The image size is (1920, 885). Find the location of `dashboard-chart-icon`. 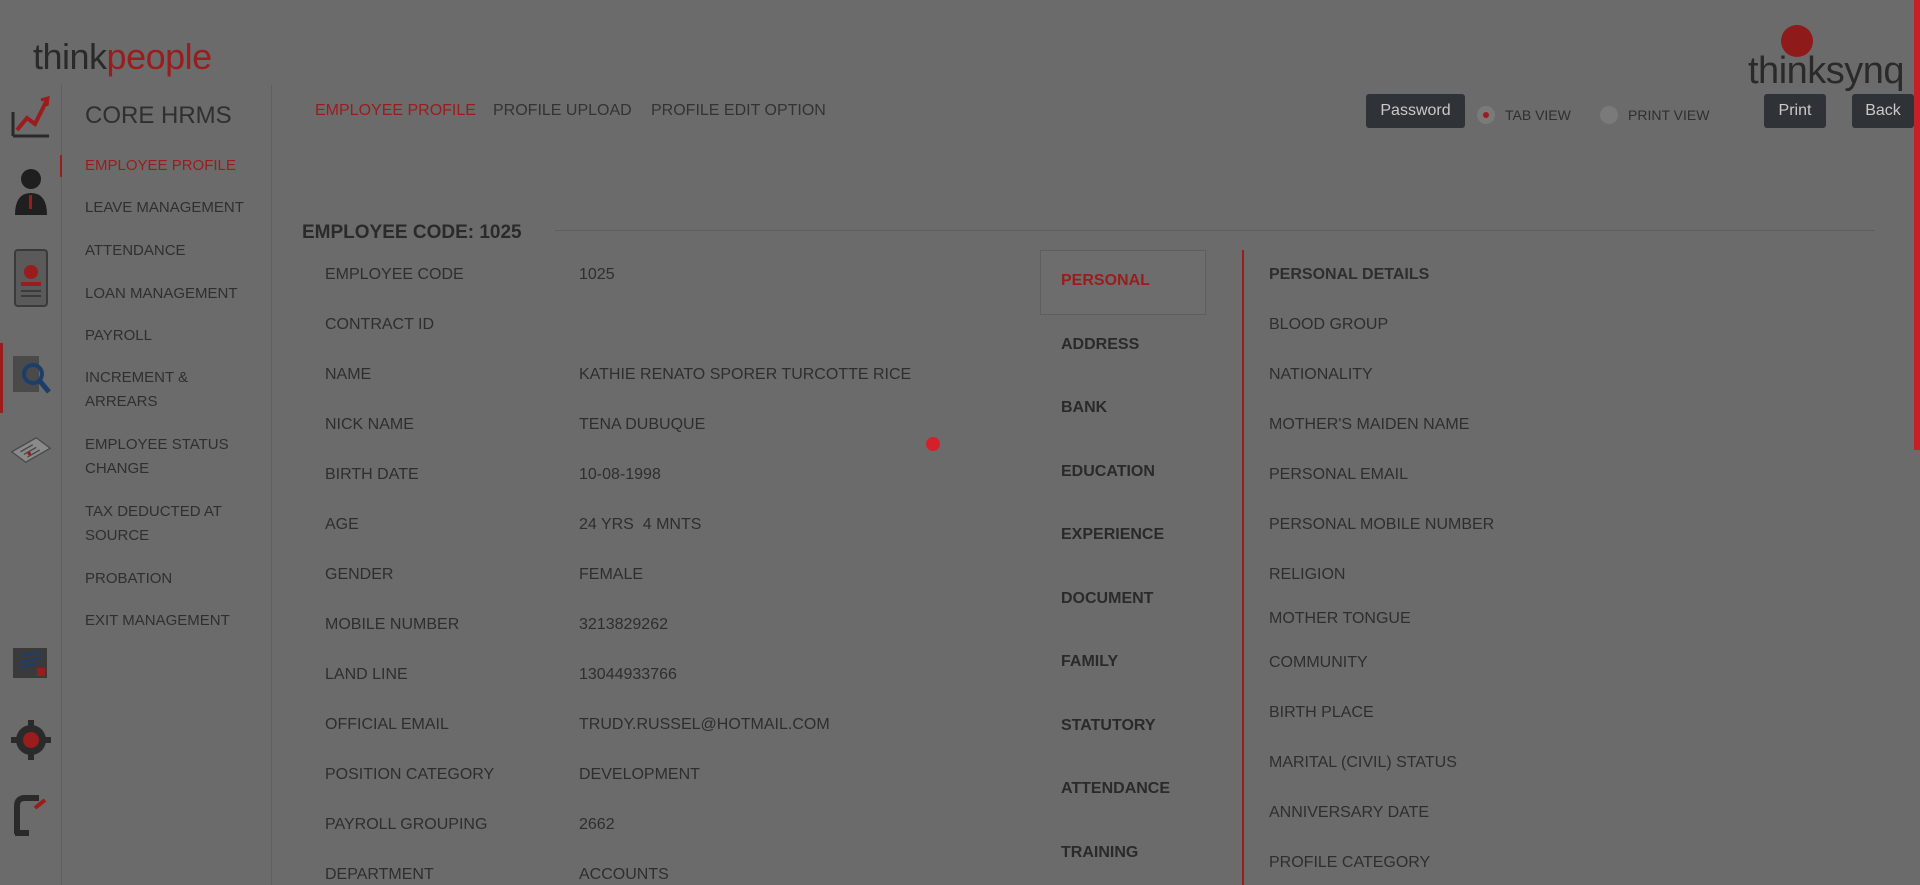

dashboard-chart-icon is located at coordinates (31, 115).